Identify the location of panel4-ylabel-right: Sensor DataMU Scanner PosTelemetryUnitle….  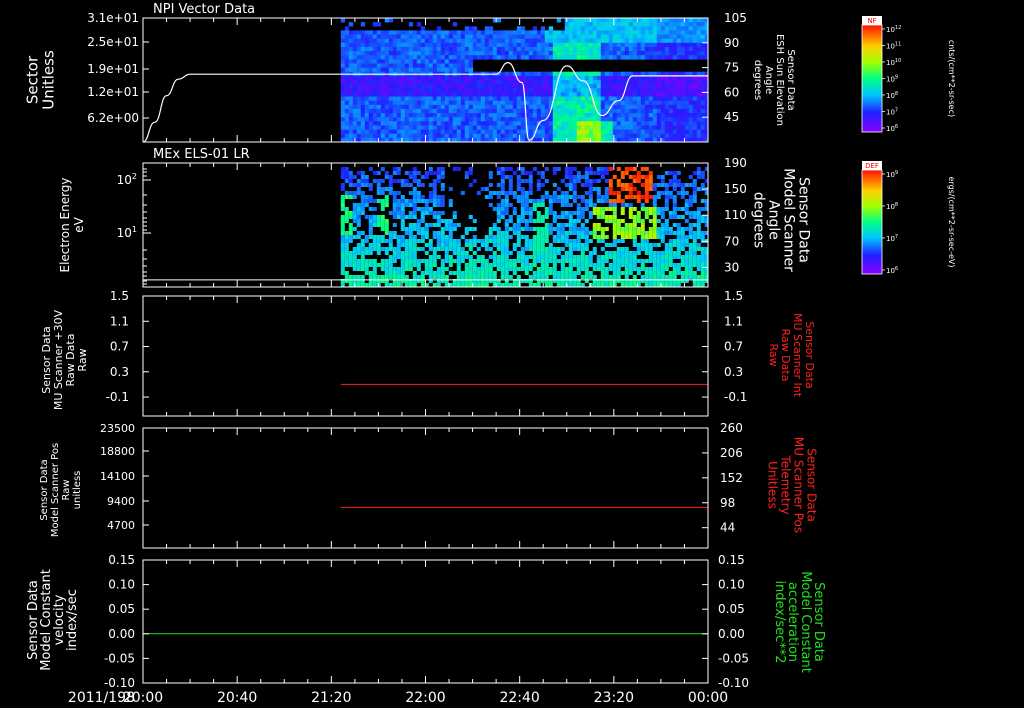
(791, 485).